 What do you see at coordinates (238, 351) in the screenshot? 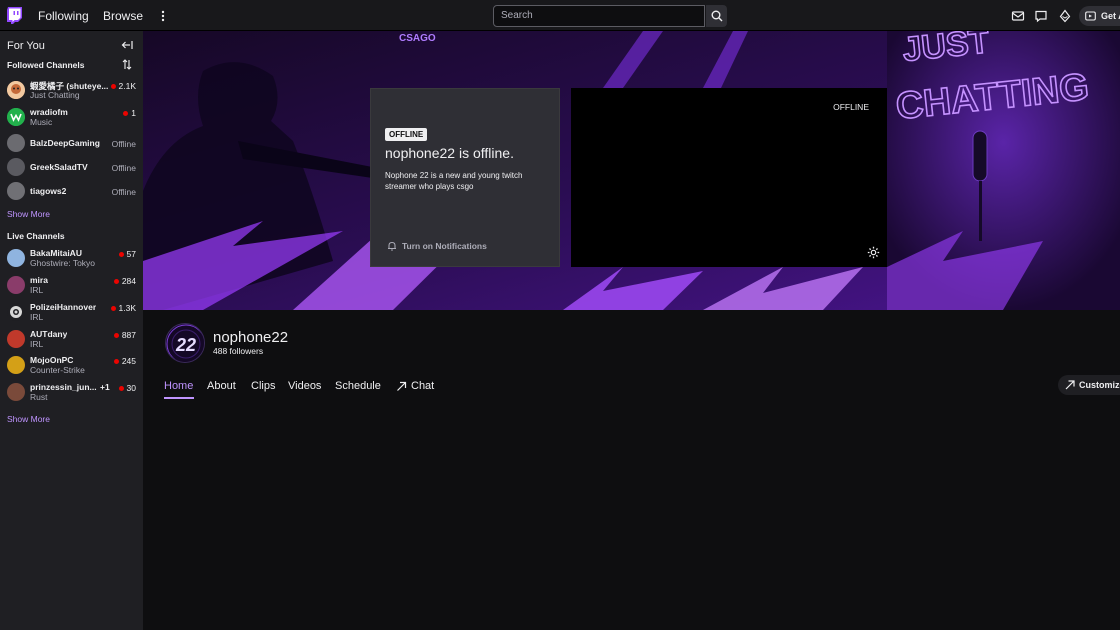
I see `followers-count: 488 followers` at bounding box center [238, 351].